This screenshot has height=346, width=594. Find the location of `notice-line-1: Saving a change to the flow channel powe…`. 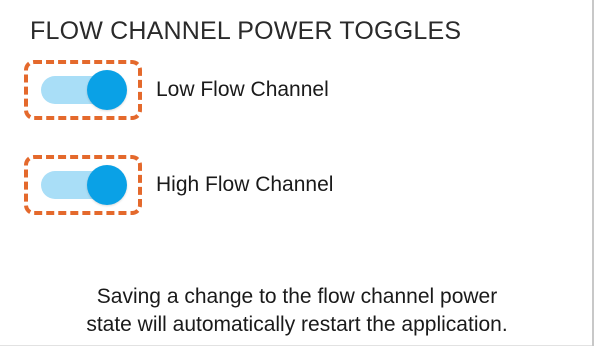

notice-line-1: Saving a change to the flow channel powe… is located at coordinates (297, 296).